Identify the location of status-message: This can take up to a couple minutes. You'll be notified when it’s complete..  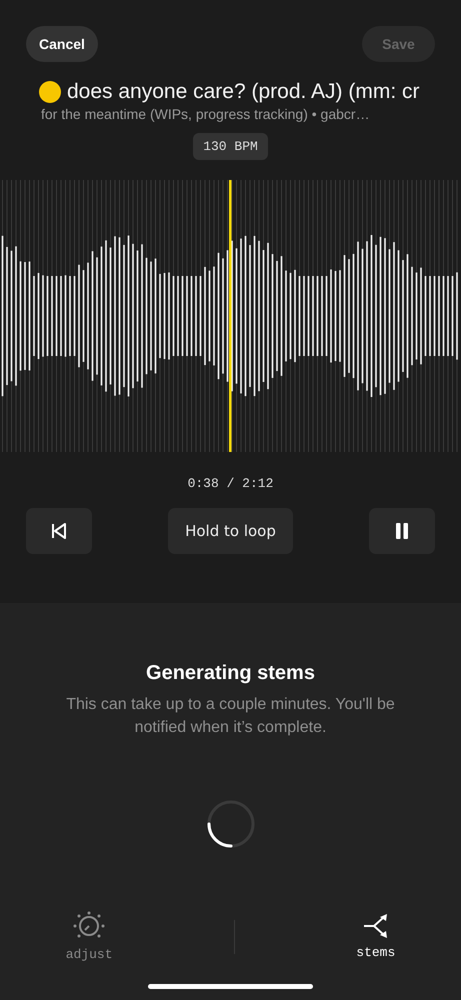
(230, 716).